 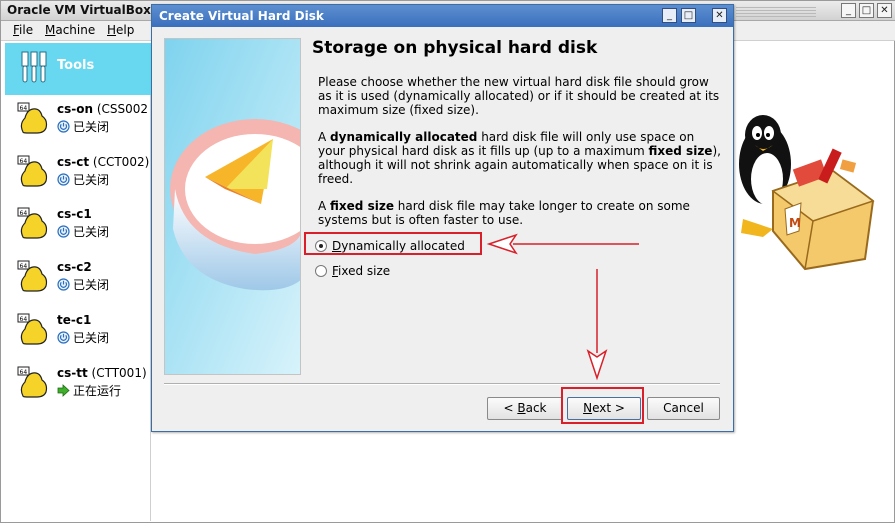 I want to click on tools-label: Tools, so click(x=76, y=65).